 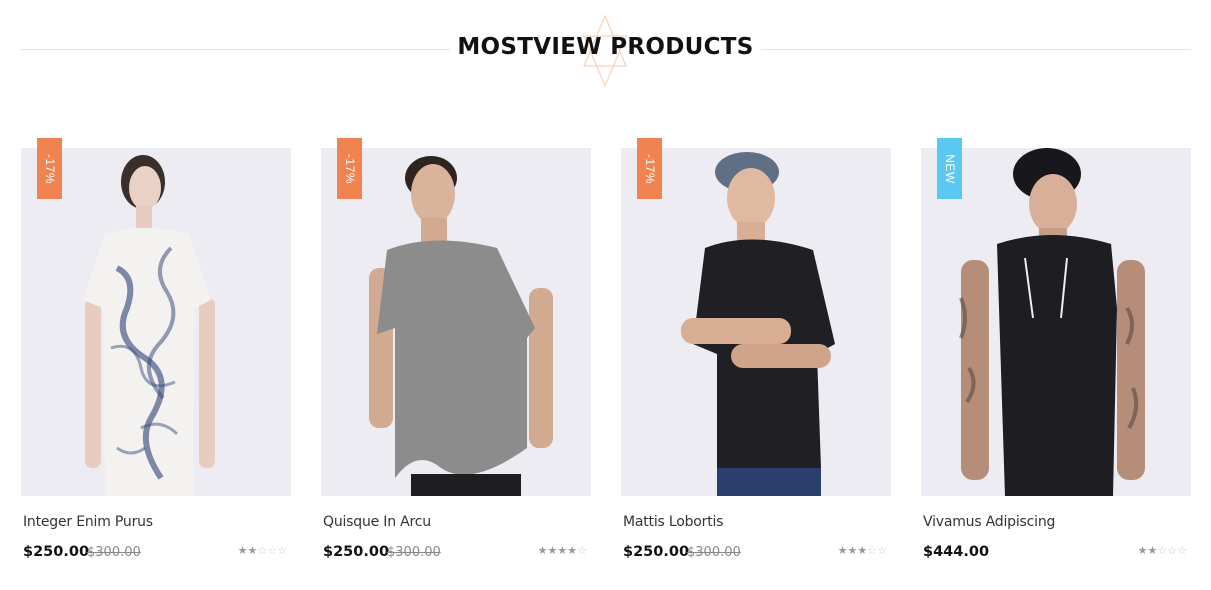 I want to click on product-name: Quisque In Arcu, so click(x=377, y=522).